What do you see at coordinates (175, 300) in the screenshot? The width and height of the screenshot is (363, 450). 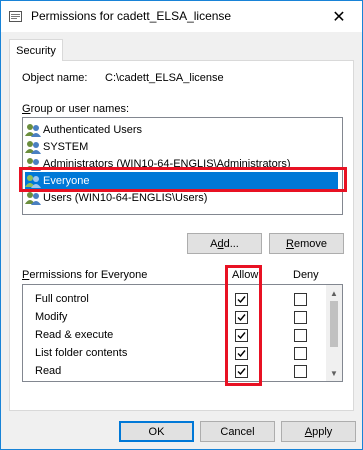 I see `permission-row-full-control: Full control` at bounding box center [175, 300].